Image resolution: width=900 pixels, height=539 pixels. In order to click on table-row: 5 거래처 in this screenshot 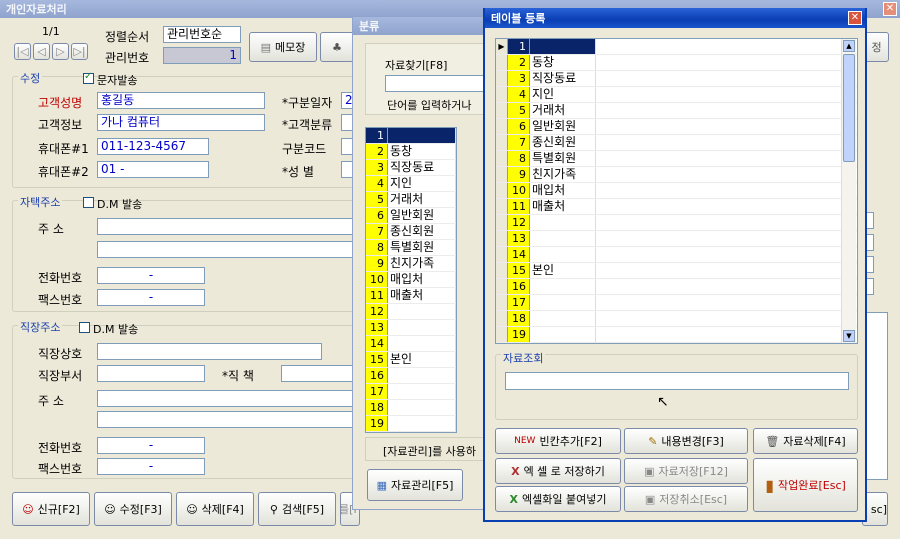, I will do `click(676, 111)`.